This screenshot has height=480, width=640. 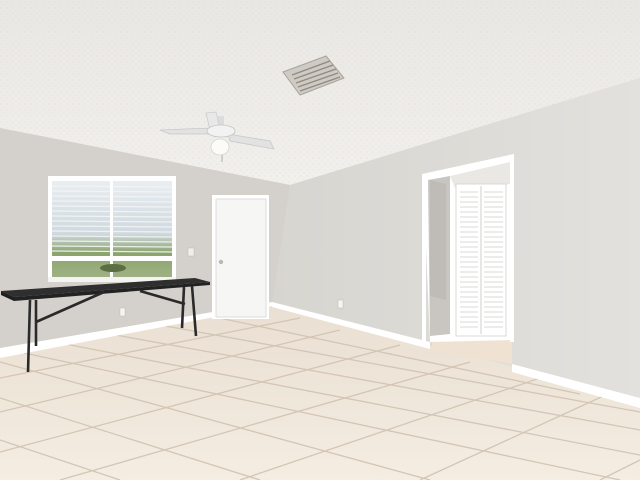 I want to click on wall-outlet-left, so click(x=122, y=312).